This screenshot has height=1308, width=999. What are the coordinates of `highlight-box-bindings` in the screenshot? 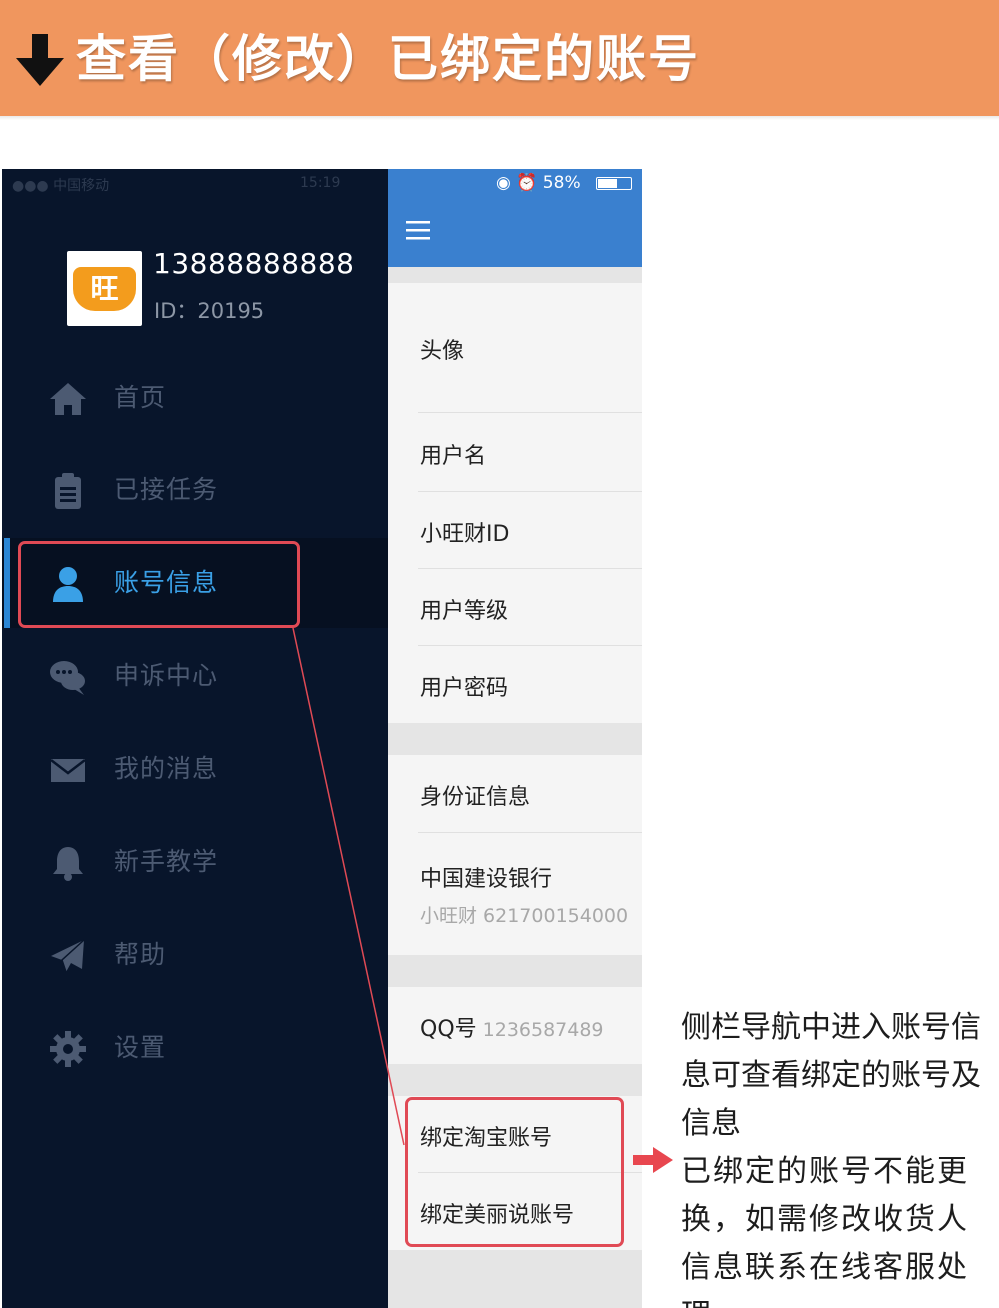 It's located at (514, 1172).